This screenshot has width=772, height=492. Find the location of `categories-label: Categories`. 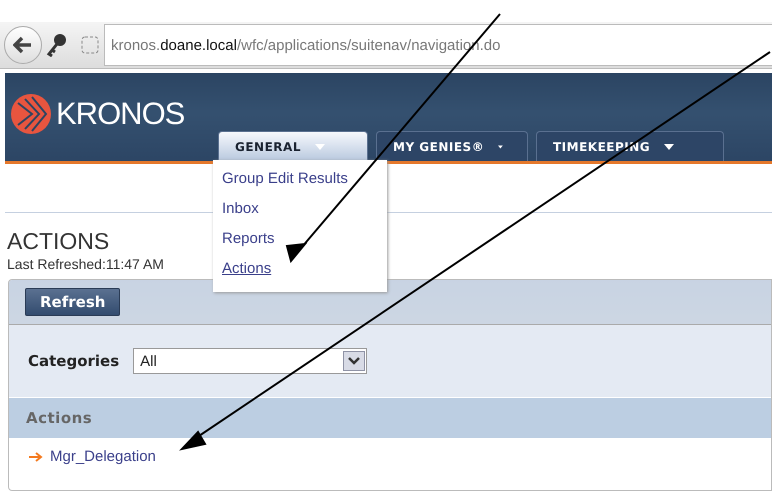

categories-label: Categories is located at coordinates (74, 361).